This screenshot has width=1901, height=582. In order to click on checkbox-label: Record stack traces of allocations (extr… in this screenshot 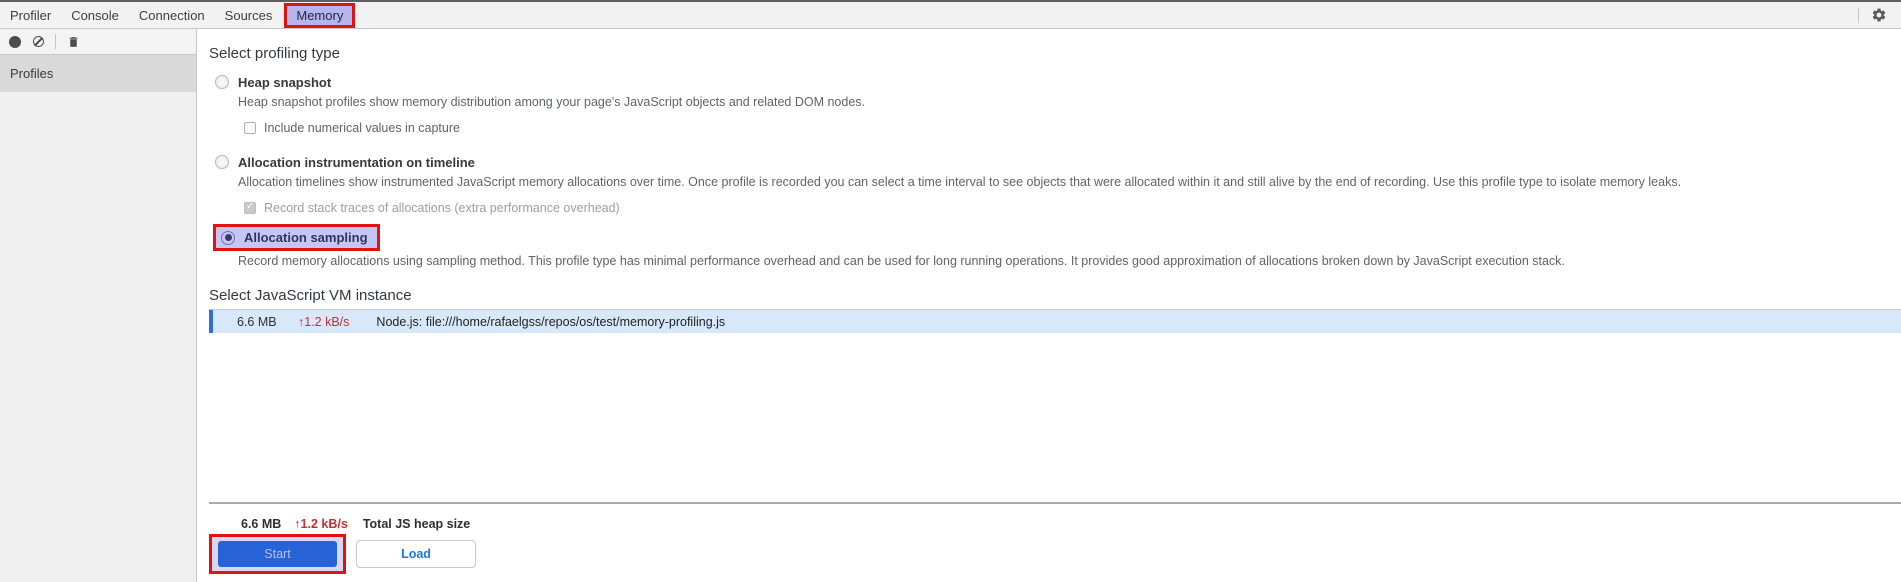, I will do `click(442, 208)`.